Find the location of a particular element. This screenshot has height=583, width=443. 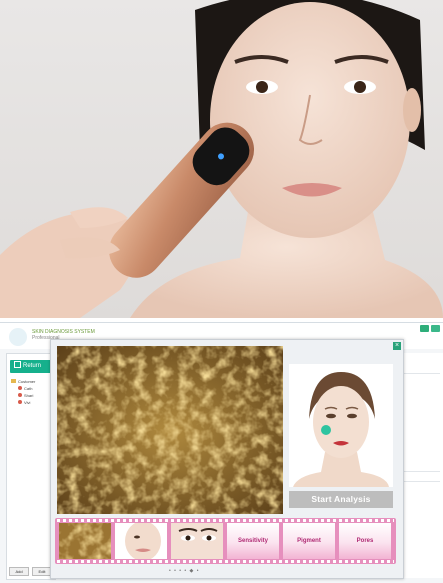

tree-item: Cath is located at coordinates (23, 388).